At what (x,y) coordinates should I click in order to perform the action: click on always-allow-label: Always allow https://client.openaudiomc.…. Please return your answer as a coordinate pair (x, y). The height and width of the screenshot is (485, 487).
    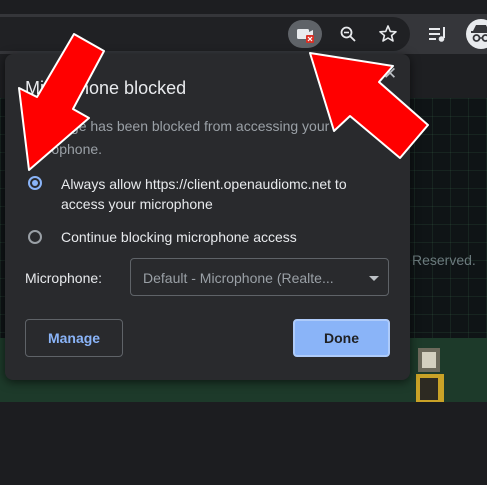
    Looking at the image, I should click on (226, 194).